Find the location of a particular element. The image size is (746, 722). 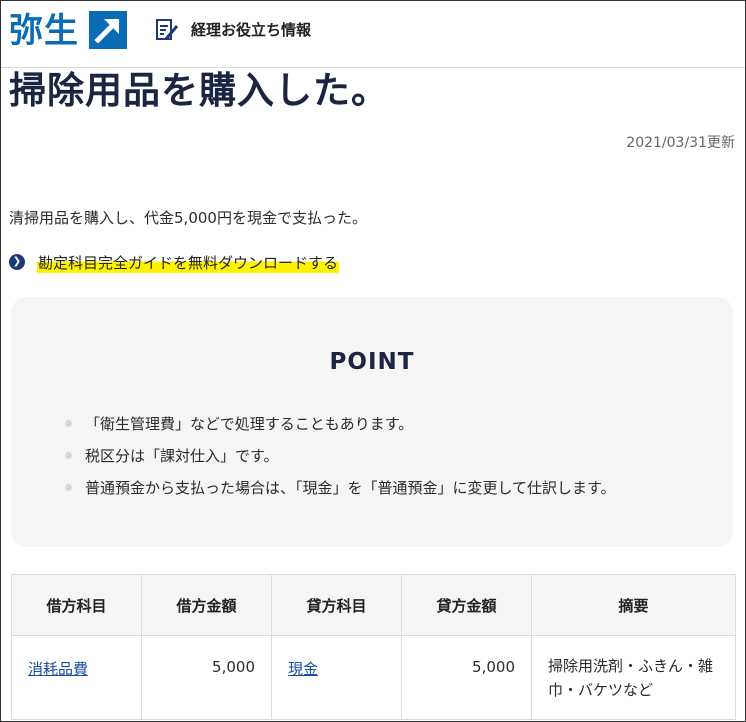

point-item: 「衛生管理費」などで処理することもあります。 is located at coordinates (340, 430).